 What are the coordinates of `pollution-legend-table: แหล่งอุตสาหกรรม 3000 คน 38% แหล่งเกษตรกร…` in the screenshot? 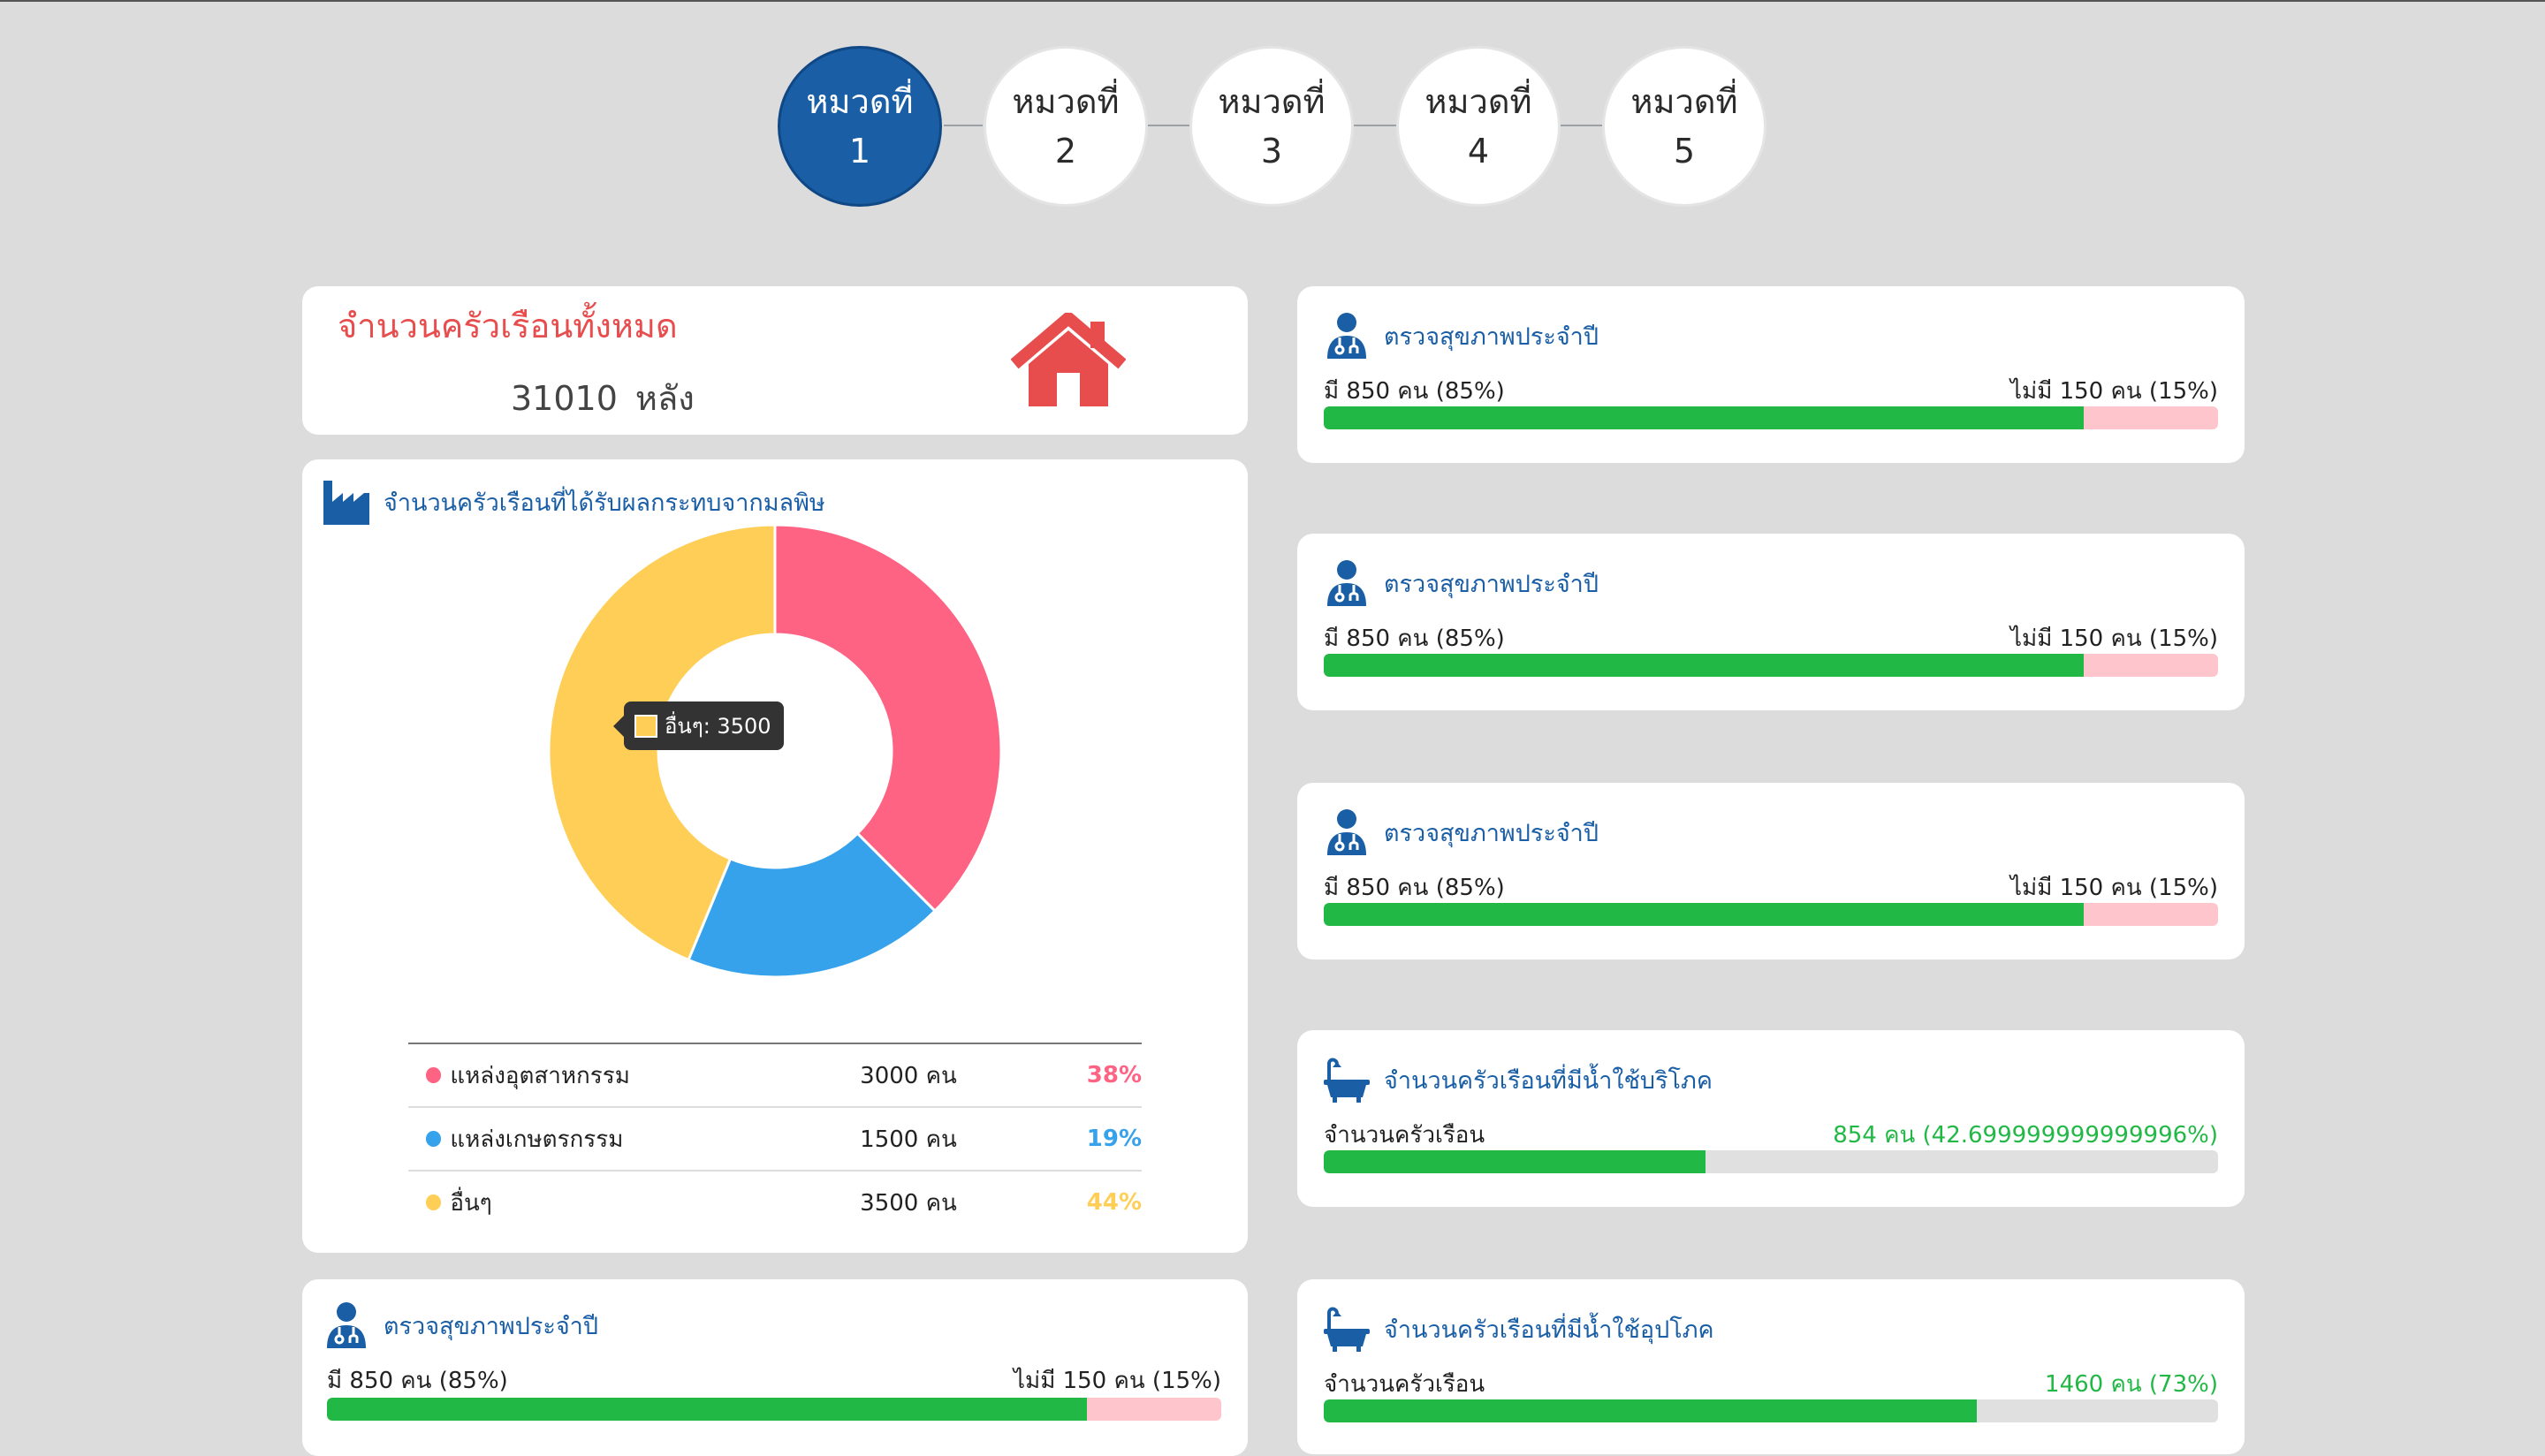 It's located at (775, 1138).